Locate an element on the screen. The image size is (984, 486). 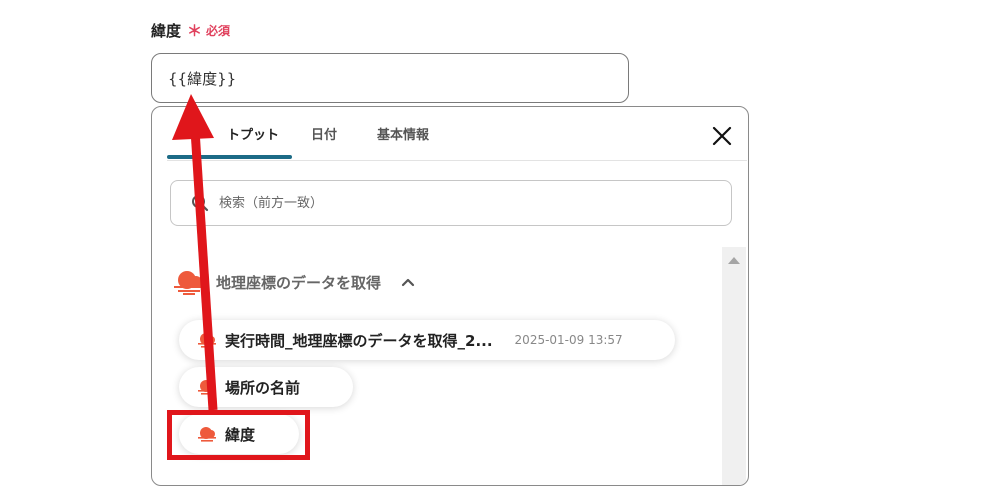
close-icon is located at coordinates (722, 136).